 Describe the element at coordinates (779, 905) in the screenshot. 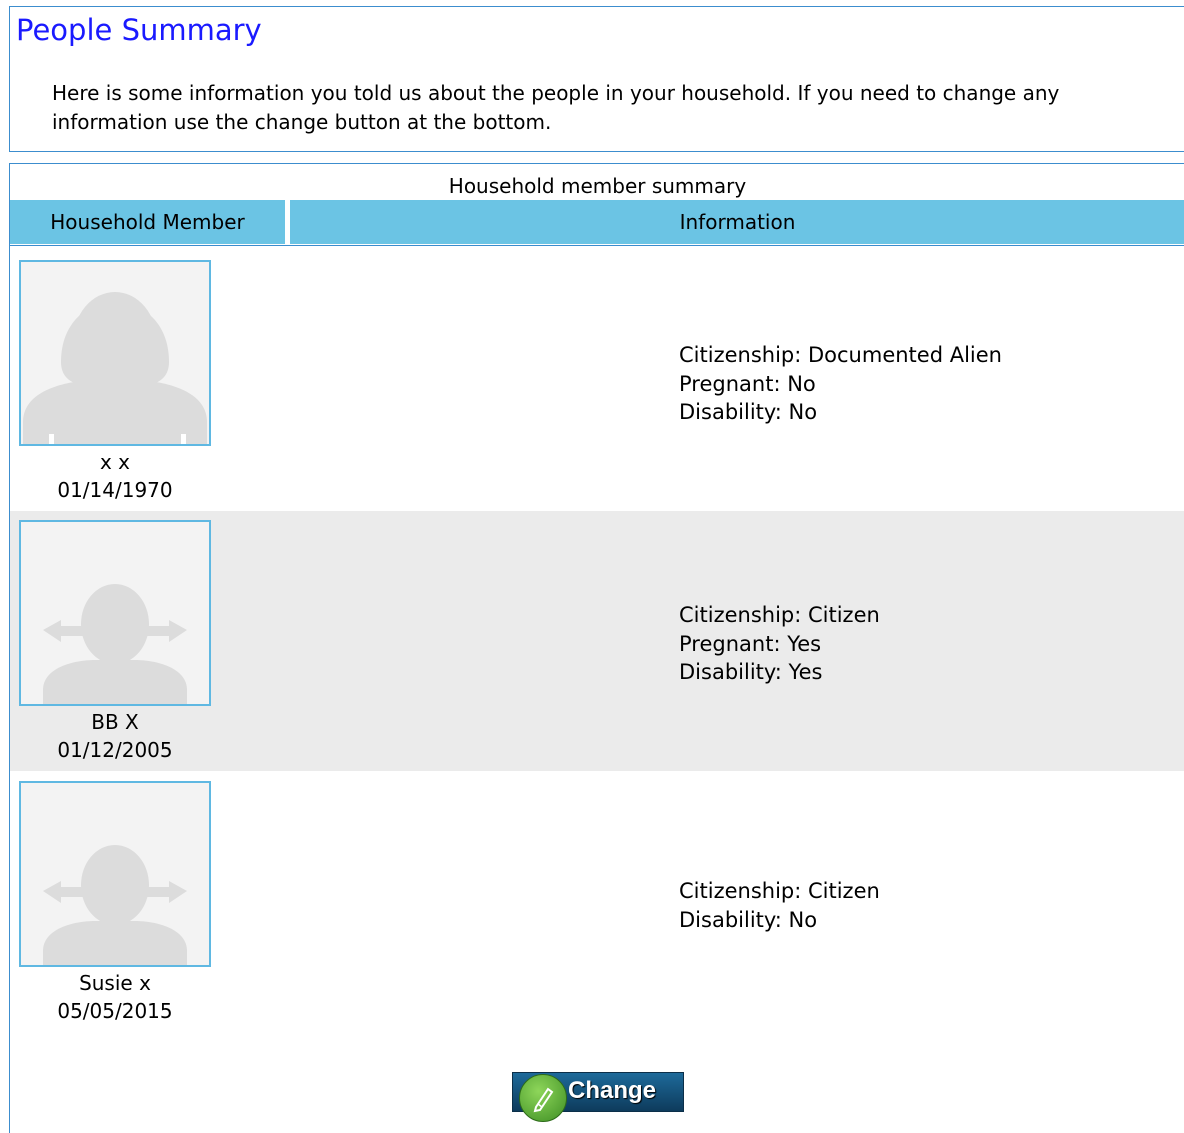

I see `member-info: Citizenship: Citizen Disability: No` at that location.